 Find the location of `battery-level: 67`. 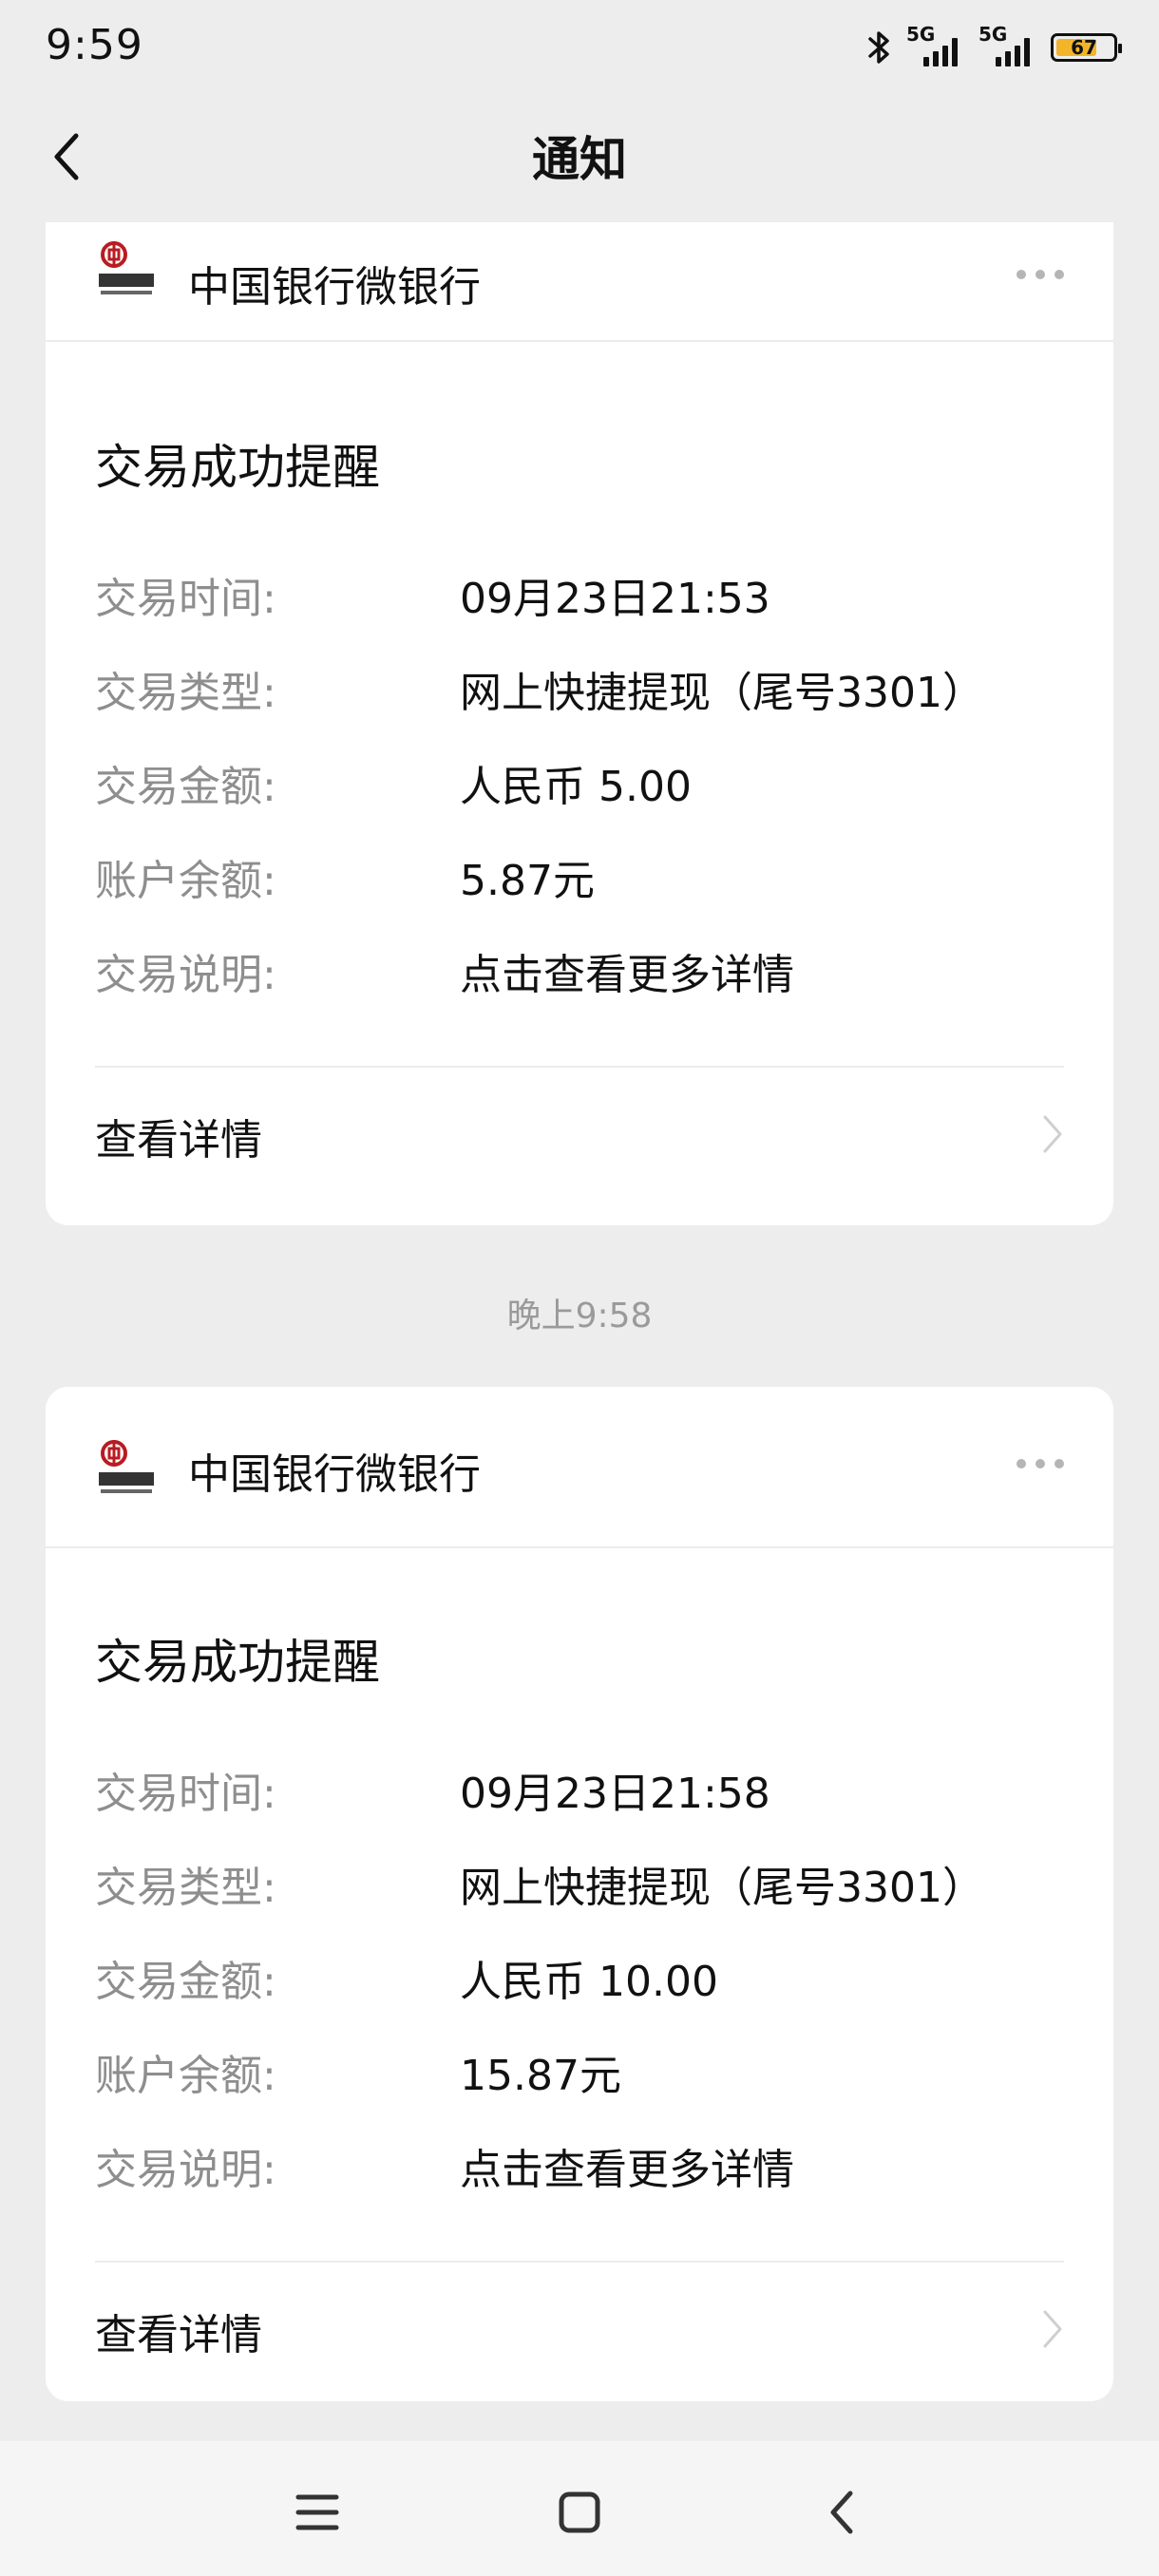

battery-level: 67 is located at coordinates (1084, 47).